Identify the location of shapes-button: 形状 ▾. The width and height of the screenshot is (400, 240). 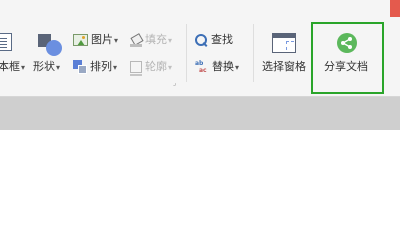
(46, 67).